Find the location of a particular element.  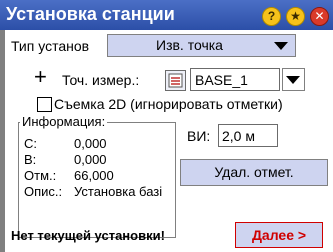

info-key: Отм.: is located at coordinates (40, 175).